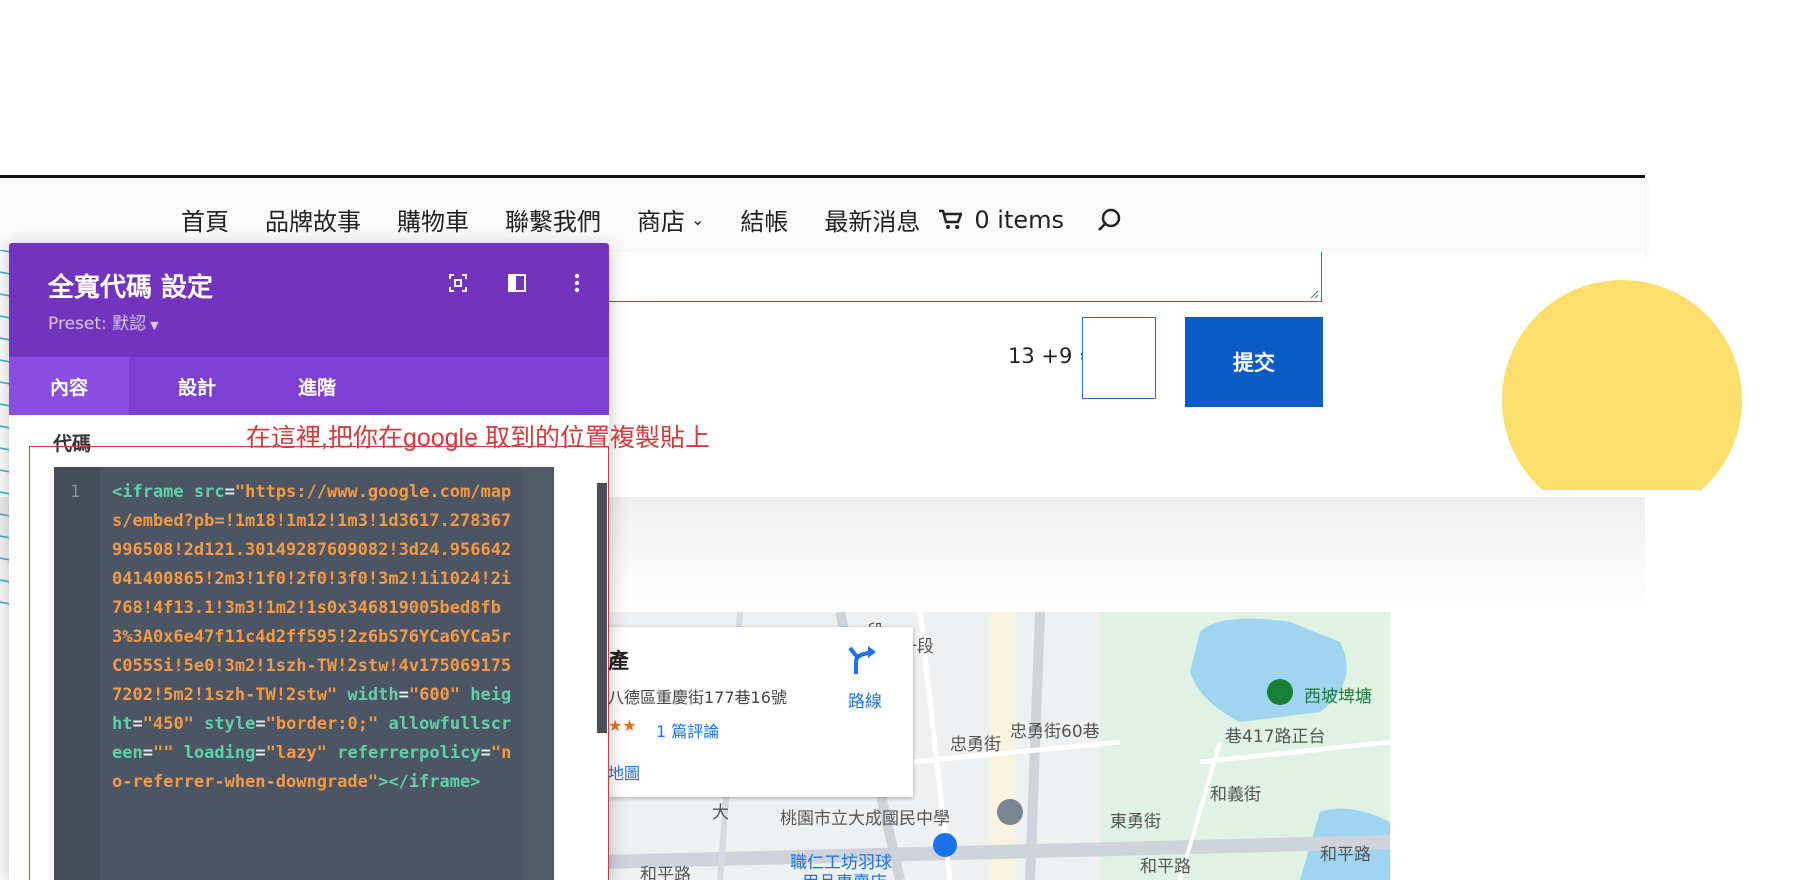  Describe the element at coordinates (1622, 385) in the screenshot. I see `decorative-yellow-circle` at that location.